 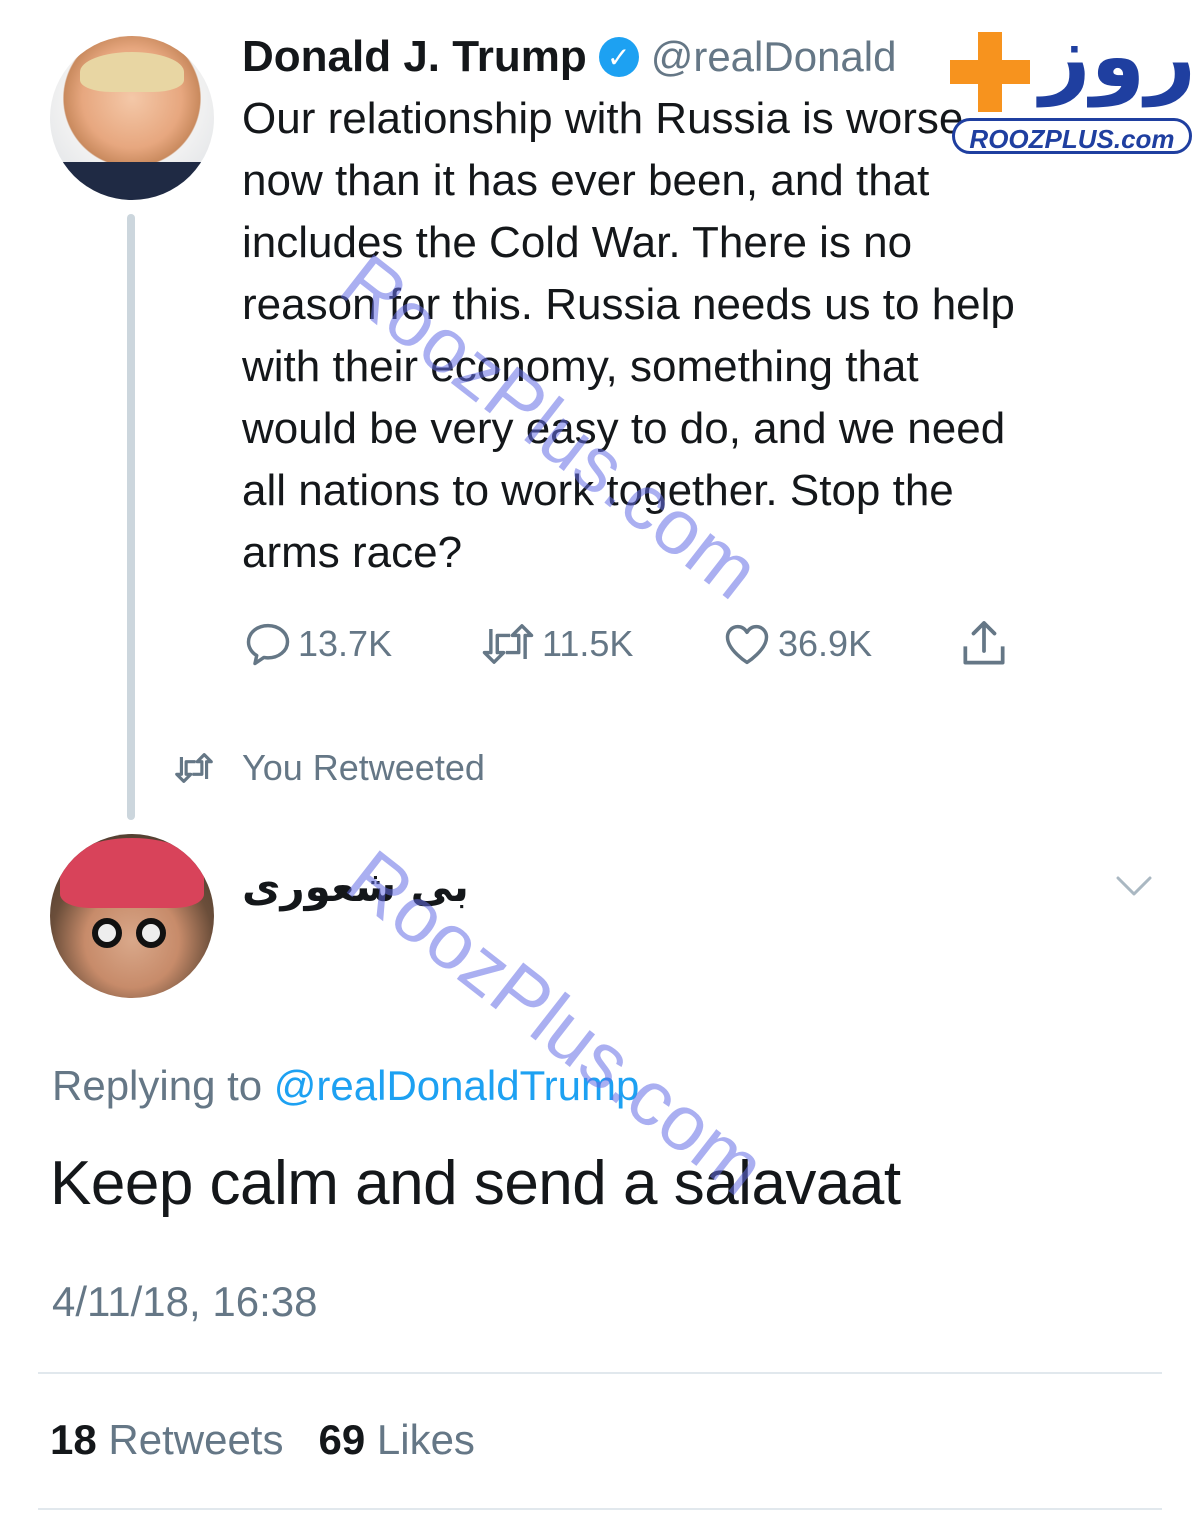 I want to click on reply-button: 13.7K, so click(x=317, y=644).